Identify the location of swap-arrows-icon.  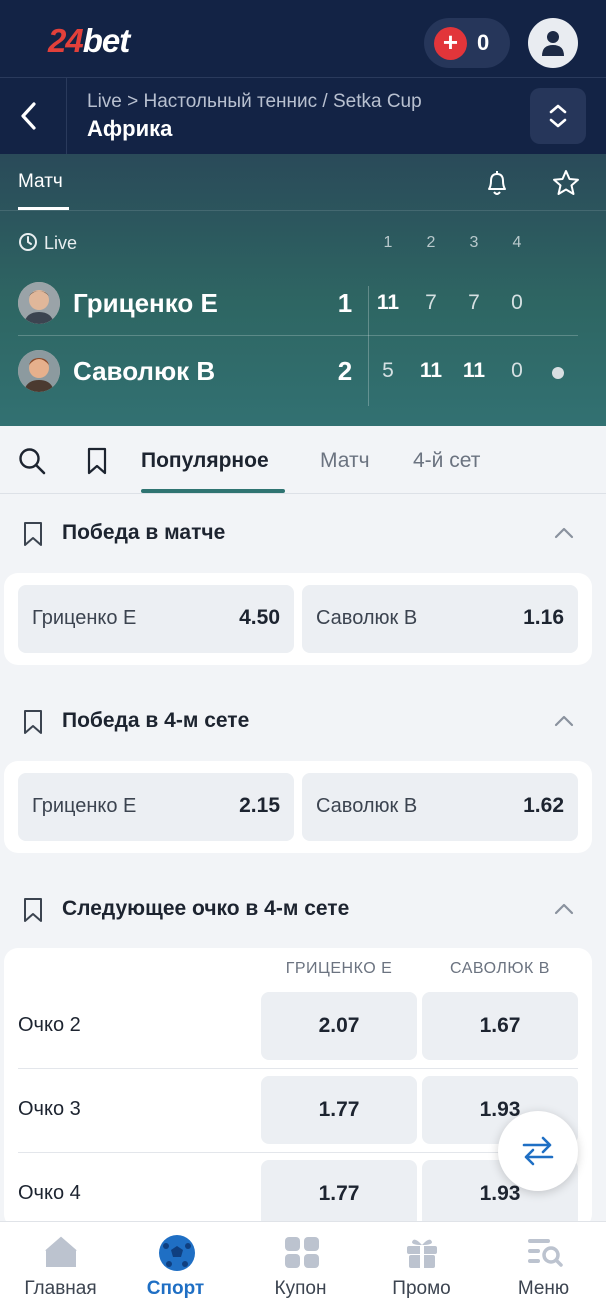
(538, 1151).